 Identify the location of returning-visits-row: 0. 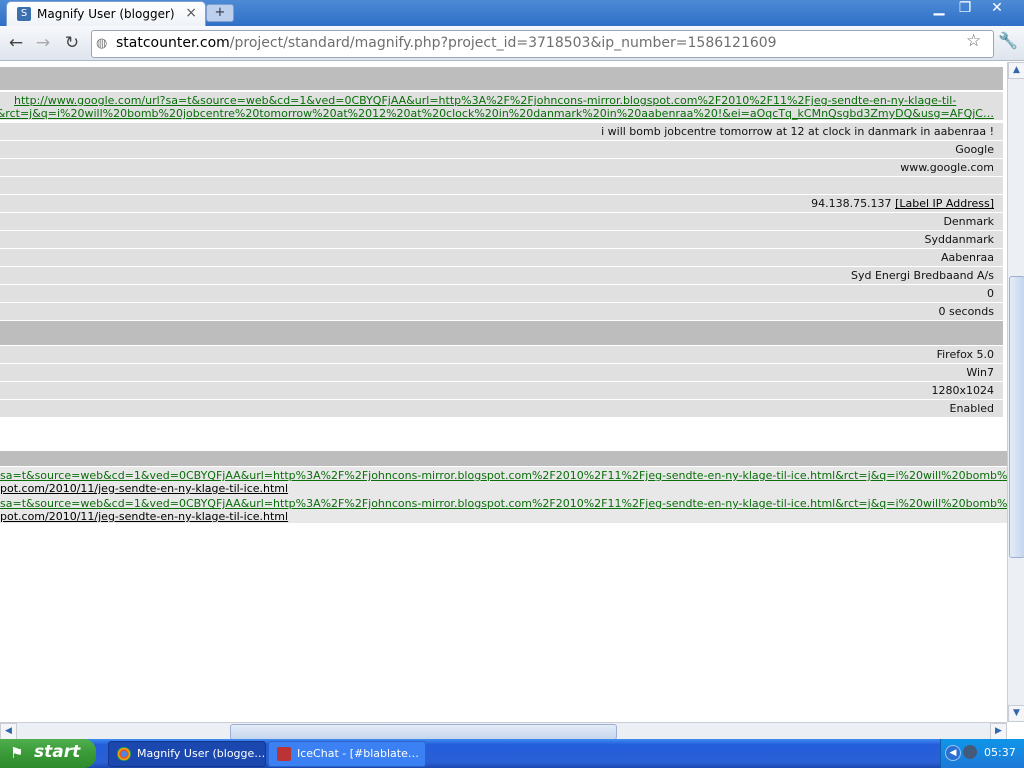
(501, 293).